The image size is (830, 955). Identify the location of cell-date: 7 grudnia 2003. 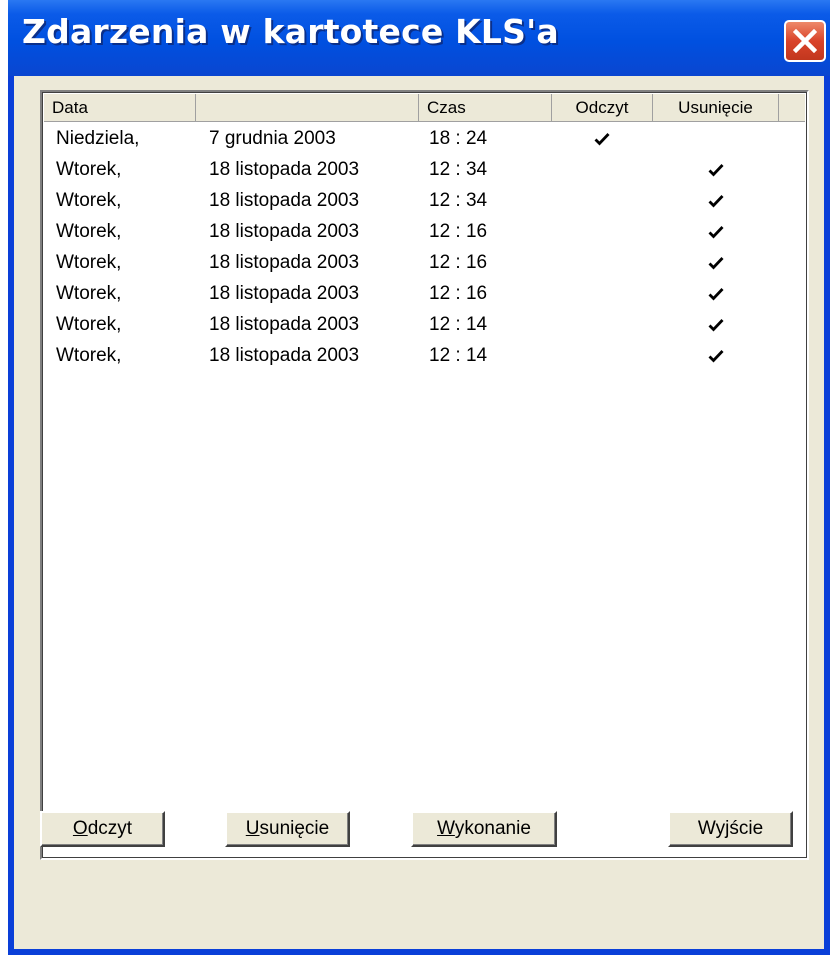
(272, 138).